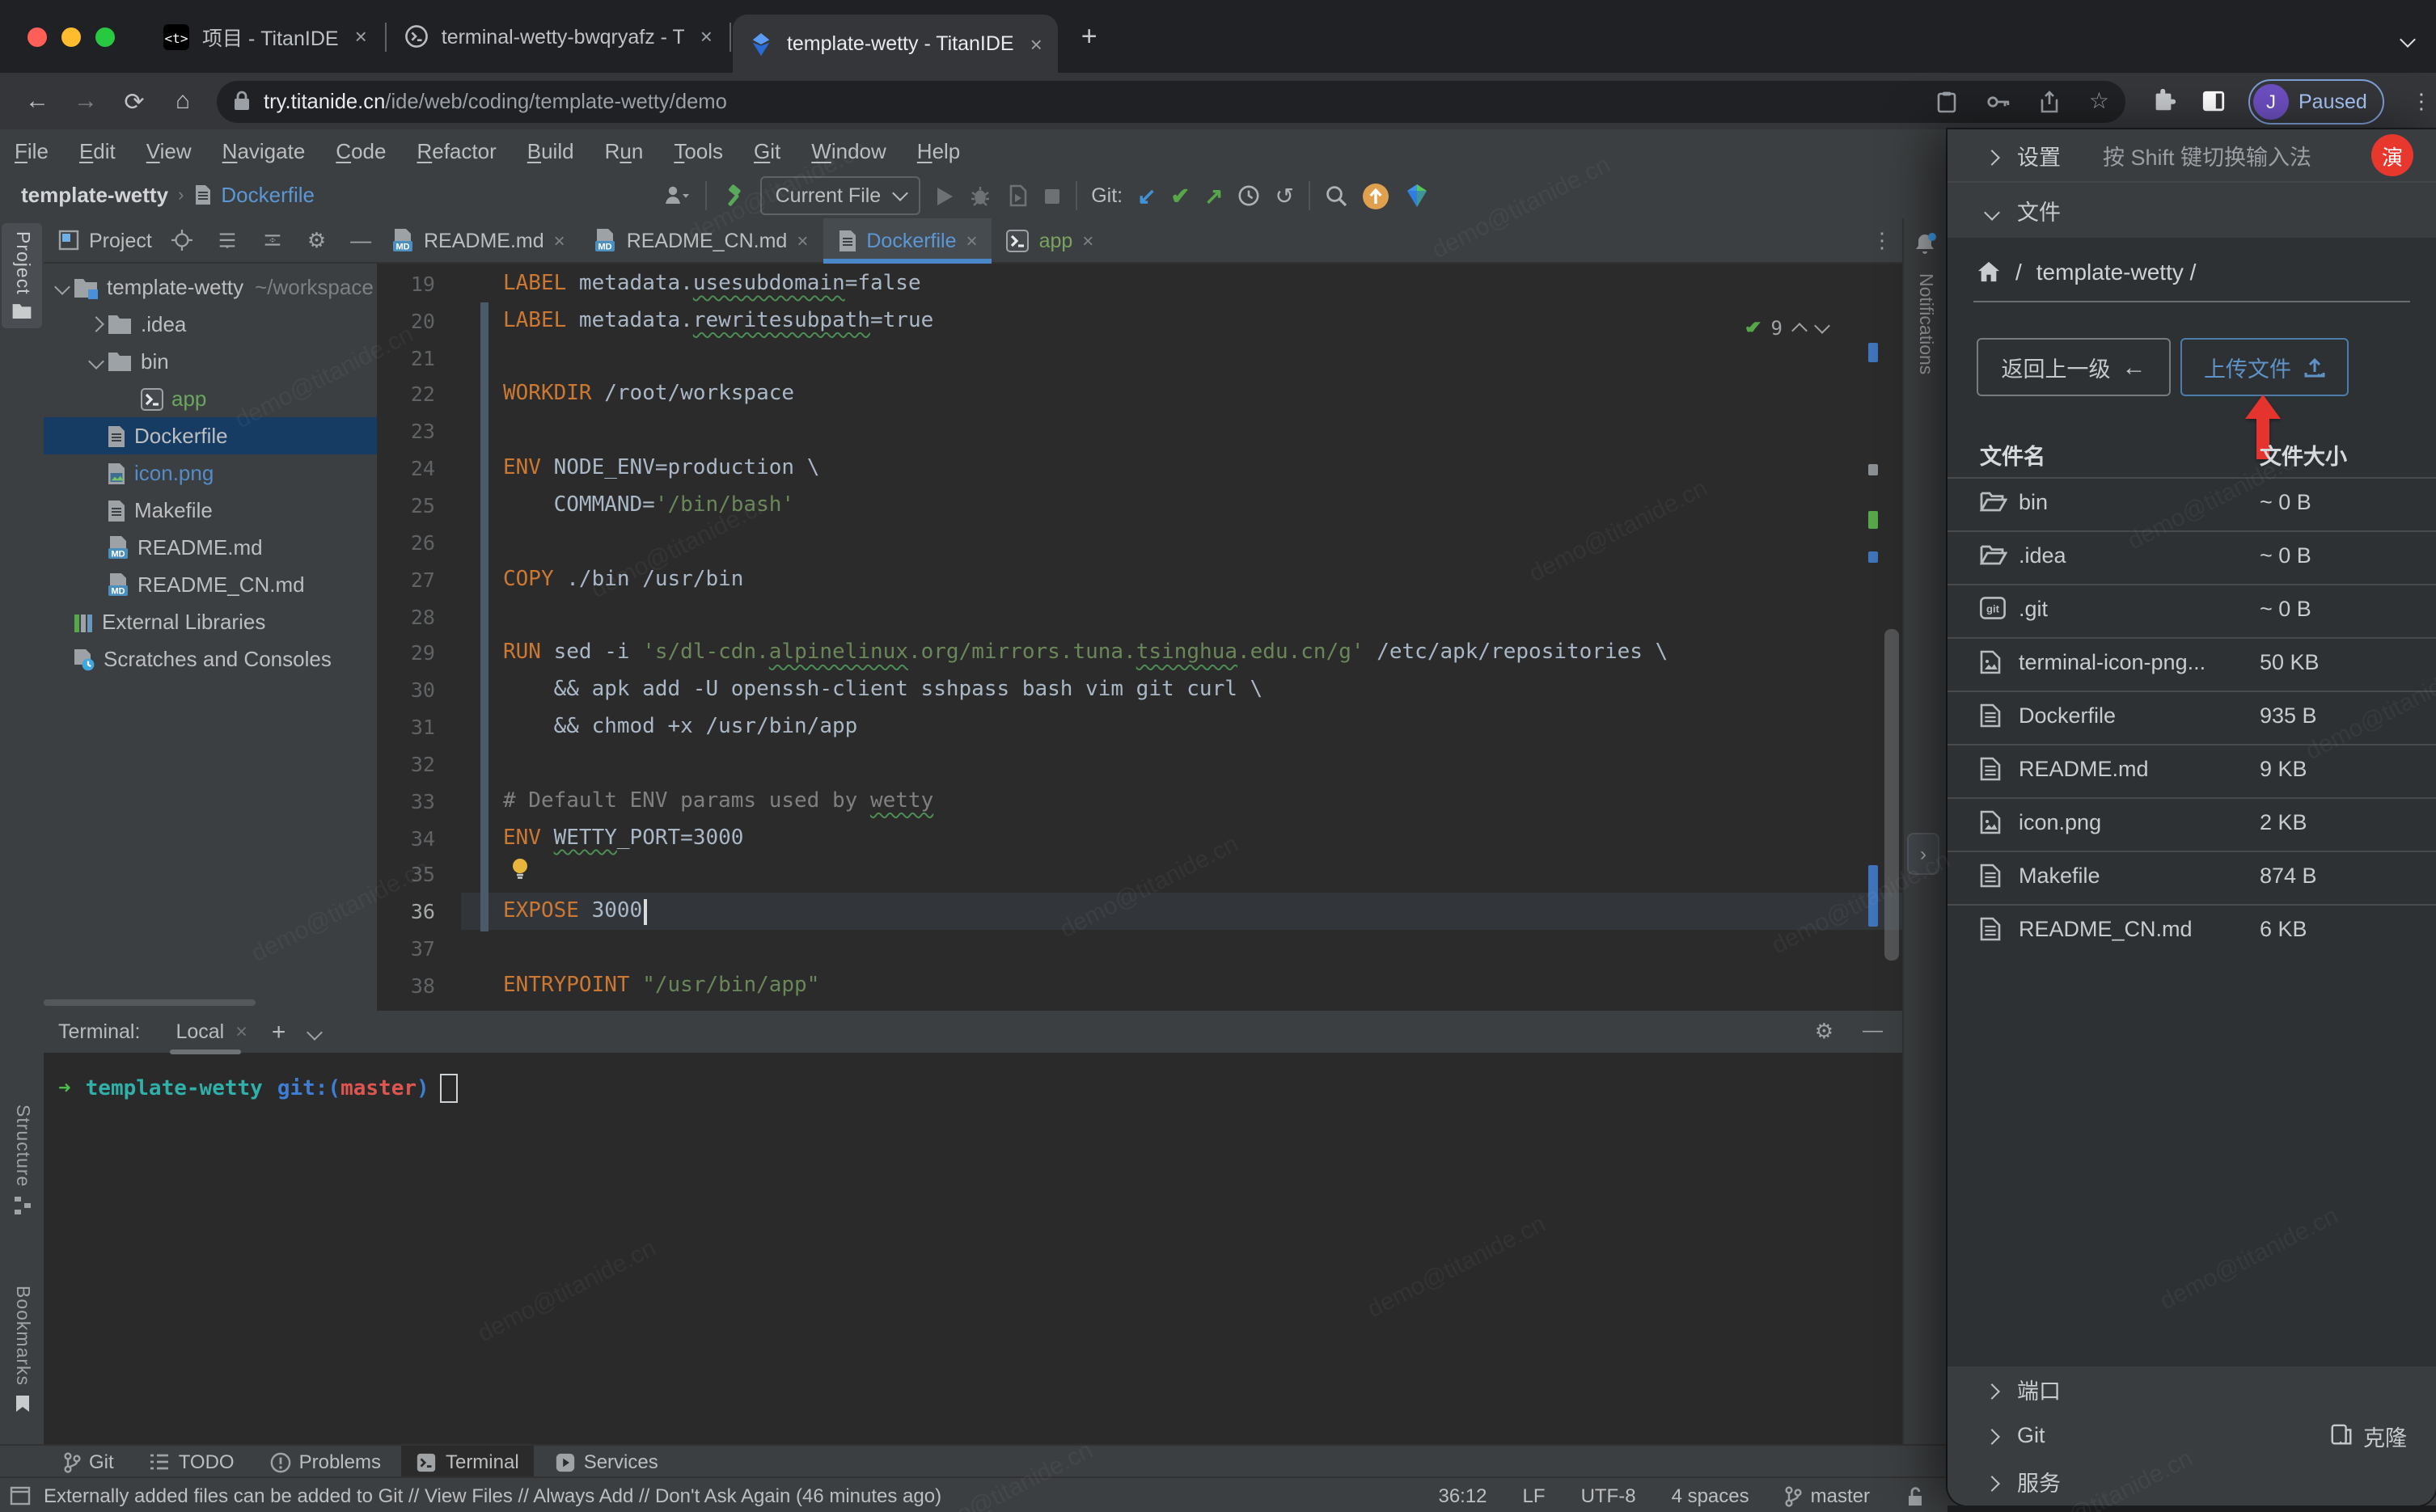 The width and height of the screenshot is (2436, 1512). Describe the element at coordinates (210, 621) in the screenshot. I see `tree-item-external-libraries: External Libraries` at that location.